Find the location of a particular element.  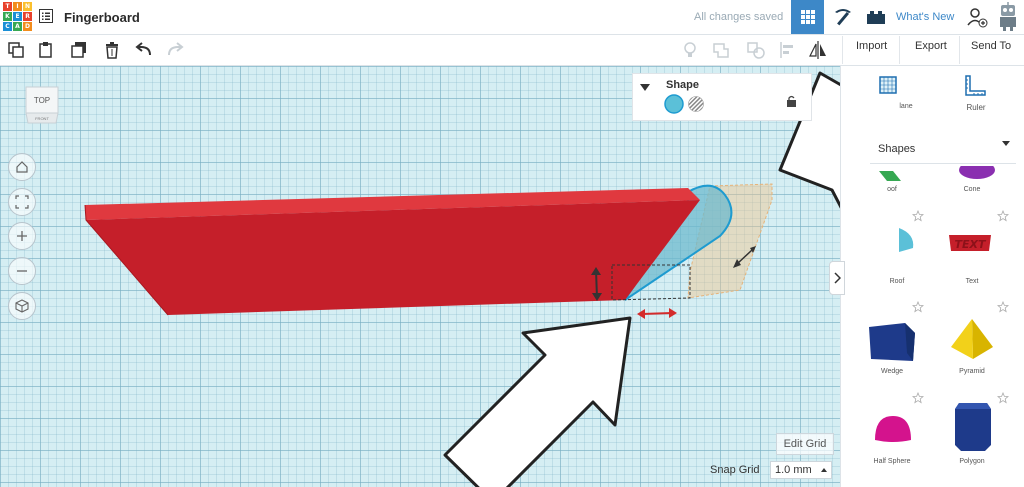

blocks-button is located at coordinates (842, 17).